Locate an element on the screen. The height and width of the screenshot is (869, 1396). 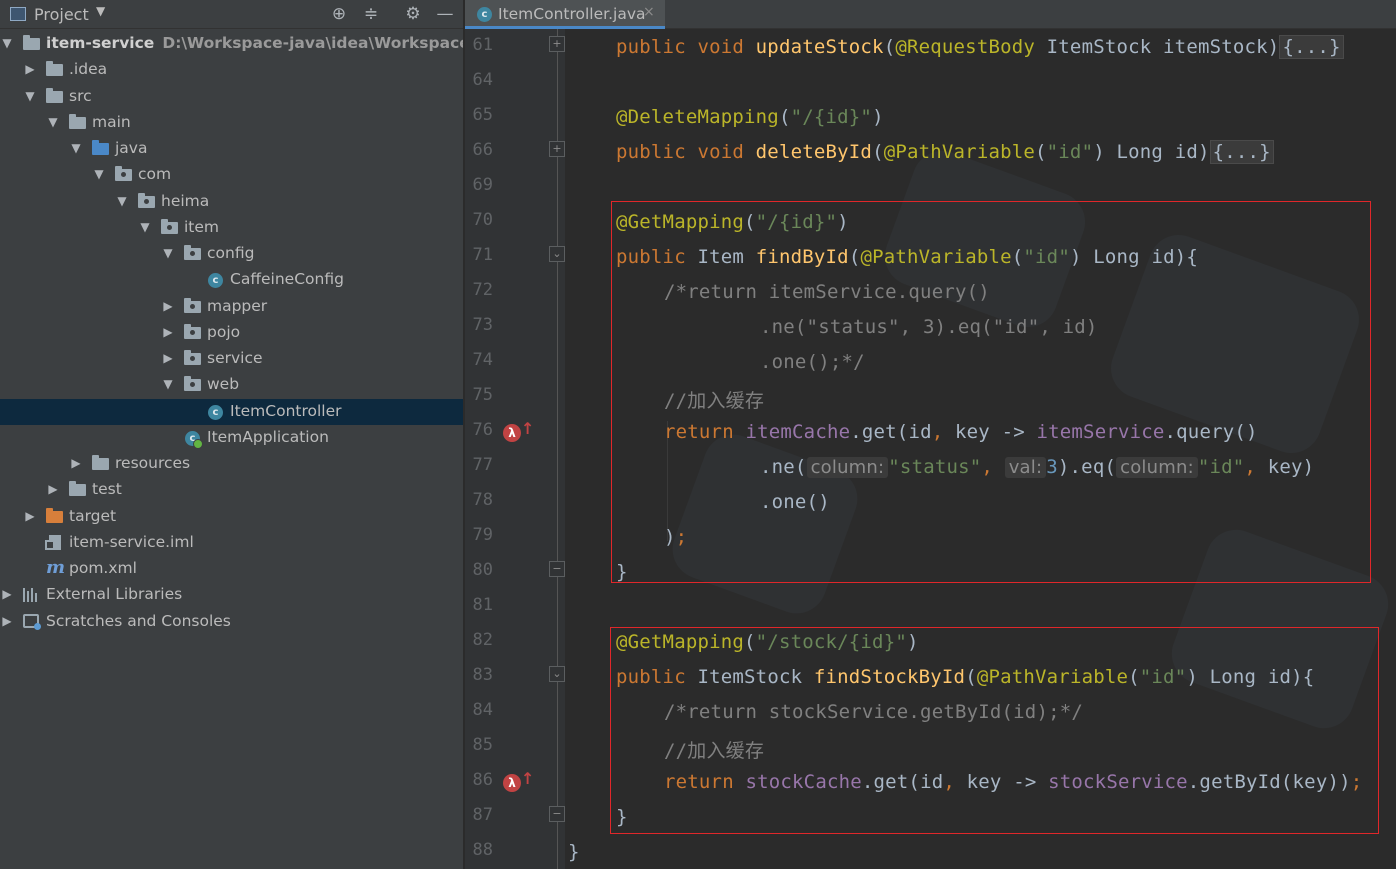
tree-item-main: ▼ main is located at coordinates (231, 123).